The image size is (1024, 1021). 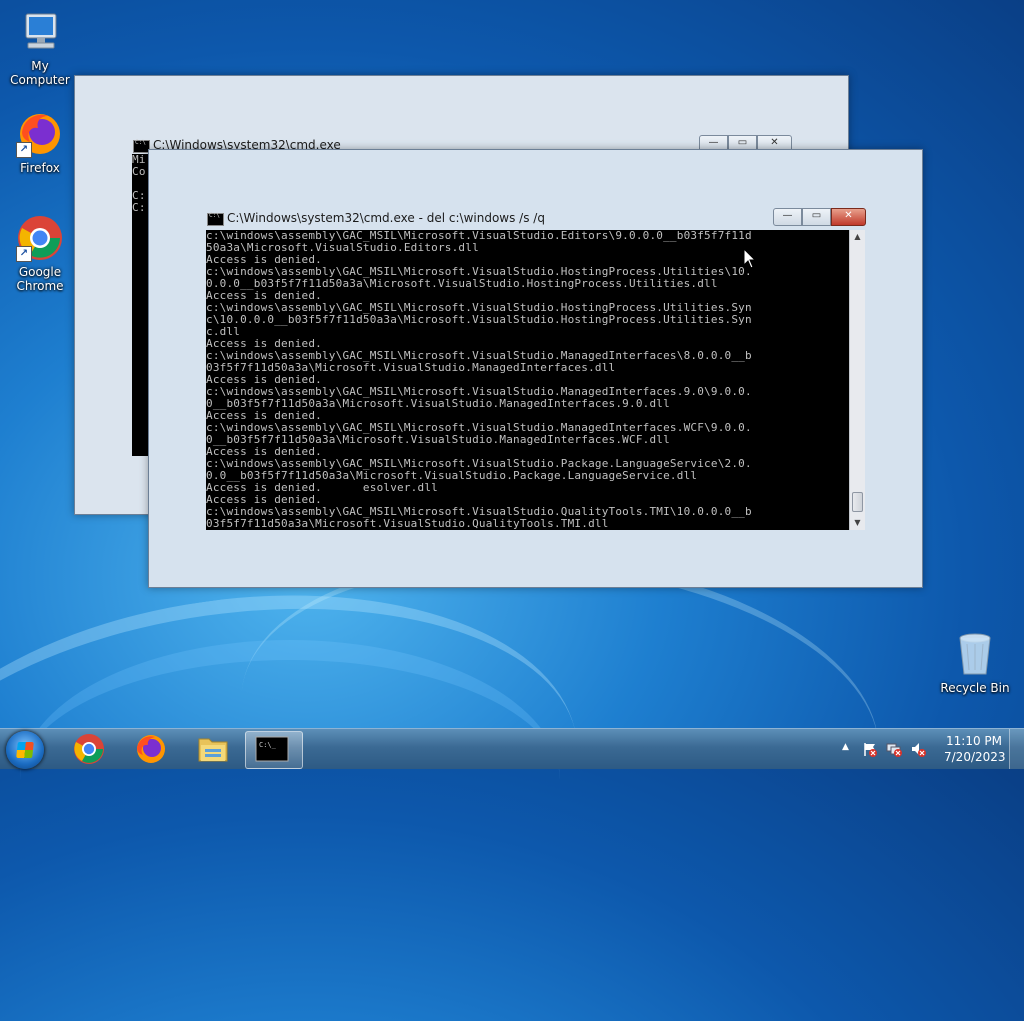 I want to click on cmd-icon, so click(x=215, y=219).